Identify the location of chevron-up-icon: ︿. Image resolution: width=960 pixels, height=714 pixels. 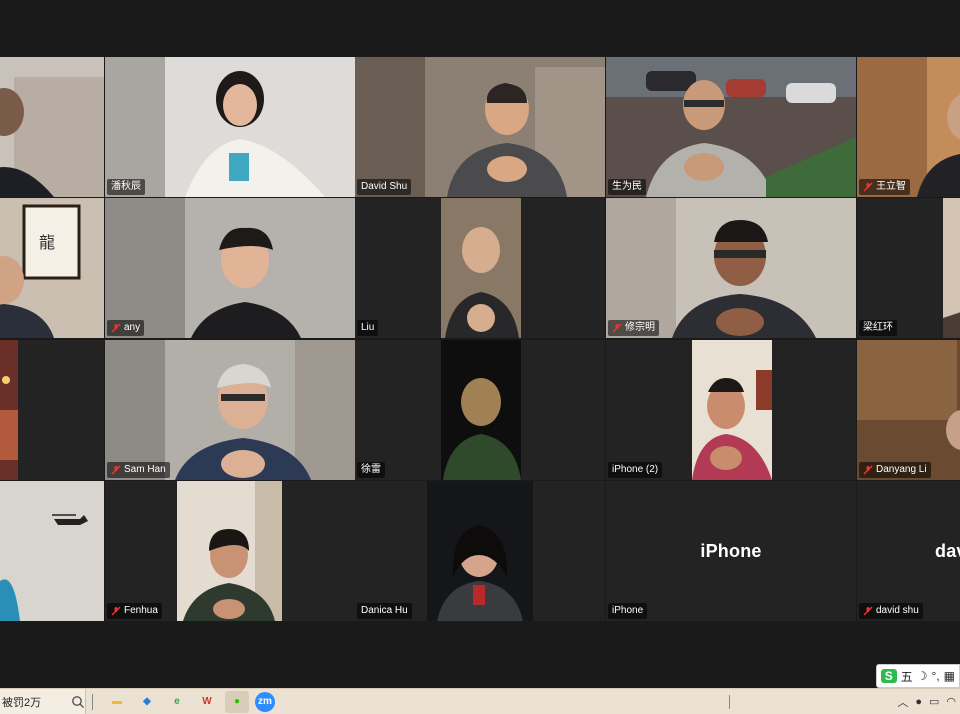
(902, 702).